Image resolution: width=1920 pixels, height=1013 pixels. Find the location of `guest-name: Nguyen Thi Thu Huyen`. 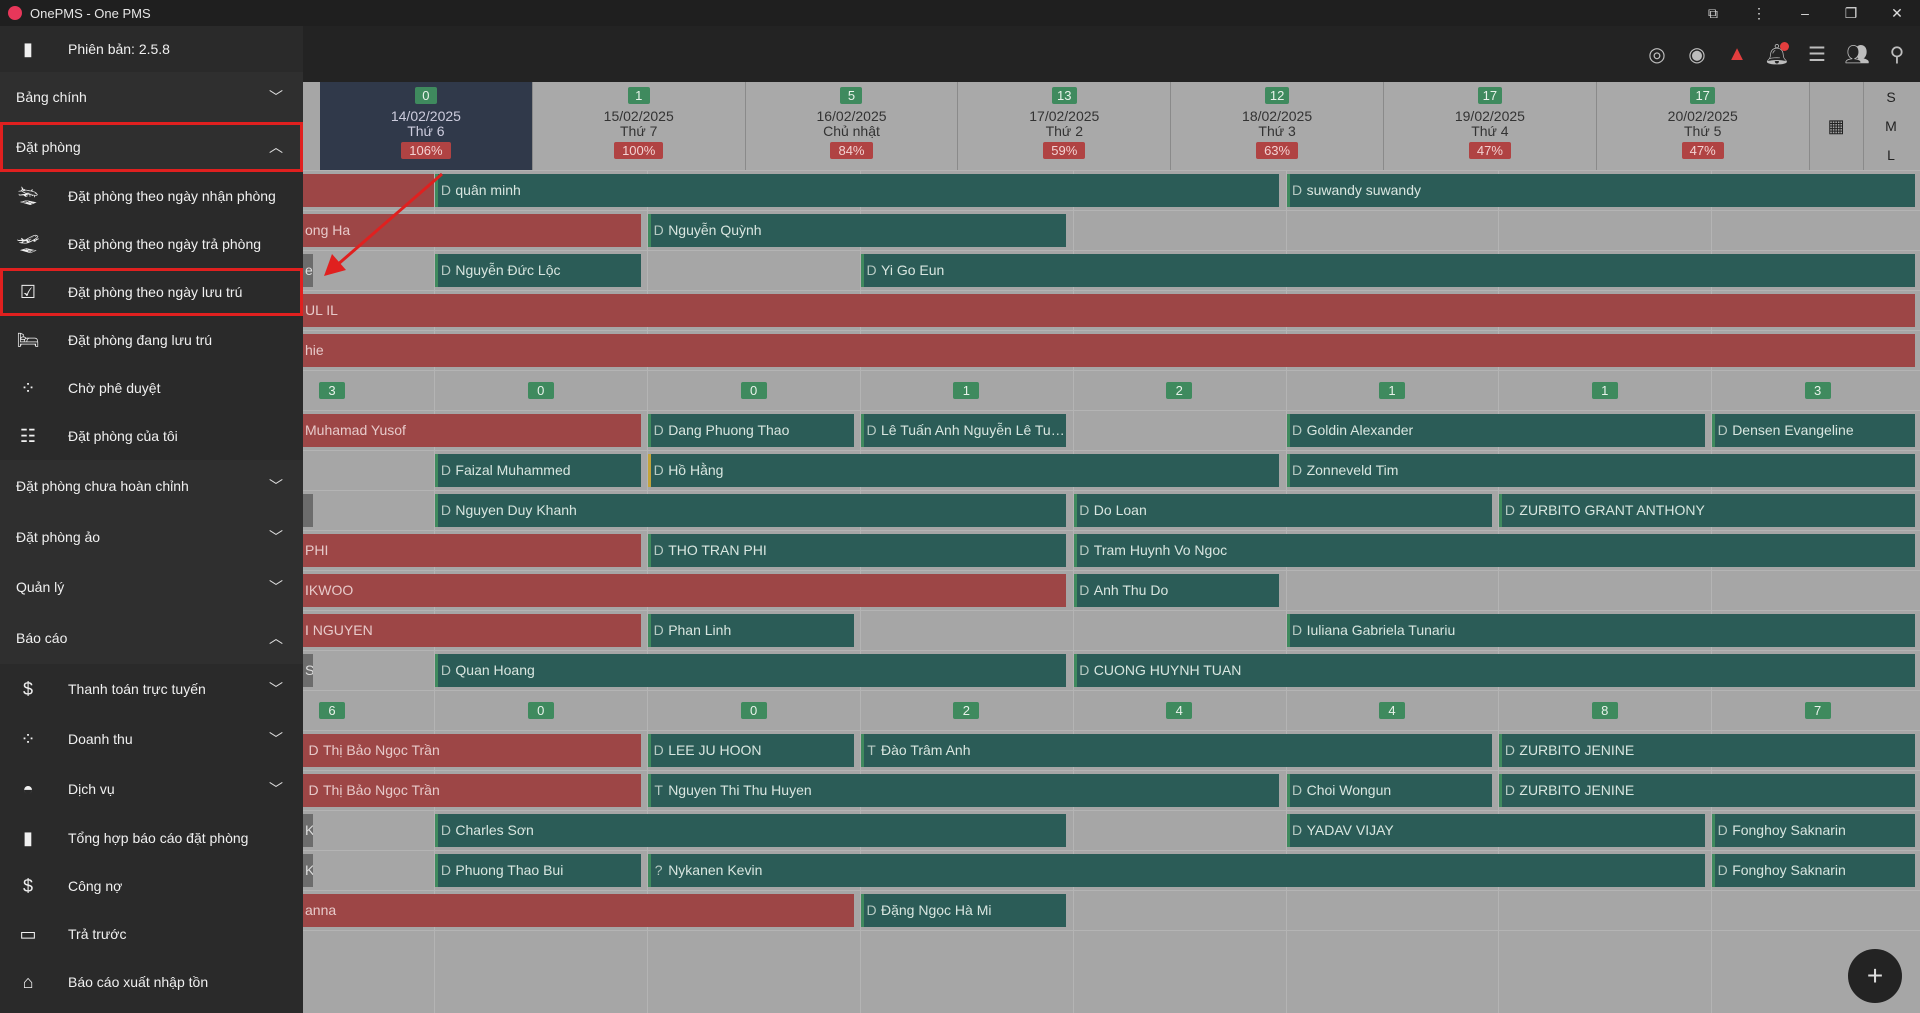

guest-name: Nguyen Thi Thu Huyen is located at coordinates (740, 790).